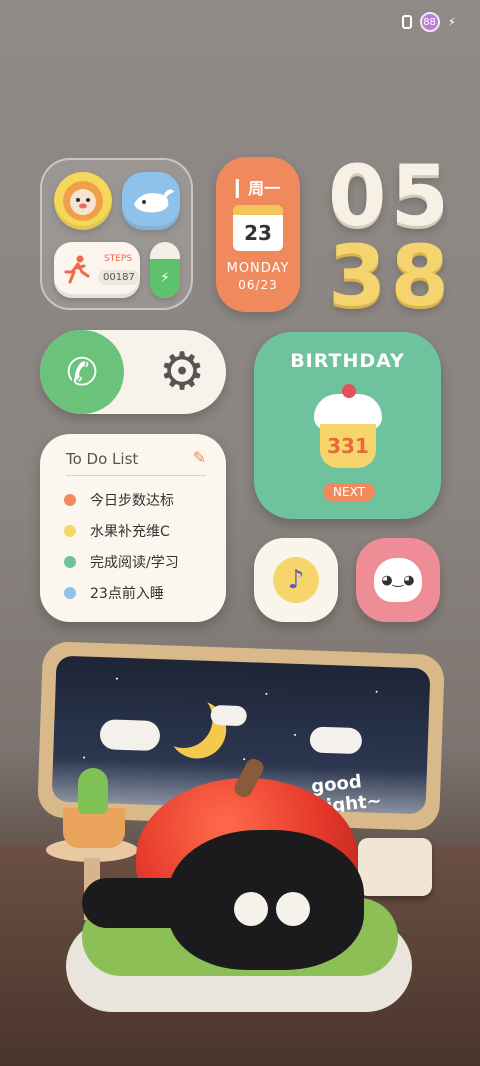  What do you see at coordinates (390, 196) in the screenshot?
I see `clock-hour: 05` at bounding box center [390, 196].